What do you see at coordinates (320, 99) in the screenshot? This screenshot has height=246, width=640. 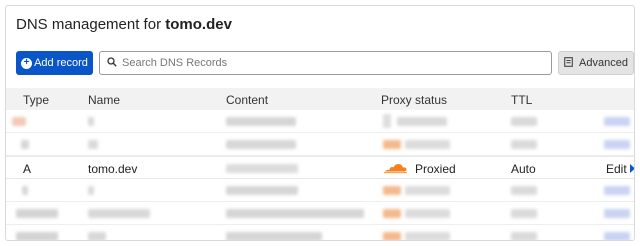 I see `table-header: Type Name Content Proxy status TTL` at bounding box center [320, 99].